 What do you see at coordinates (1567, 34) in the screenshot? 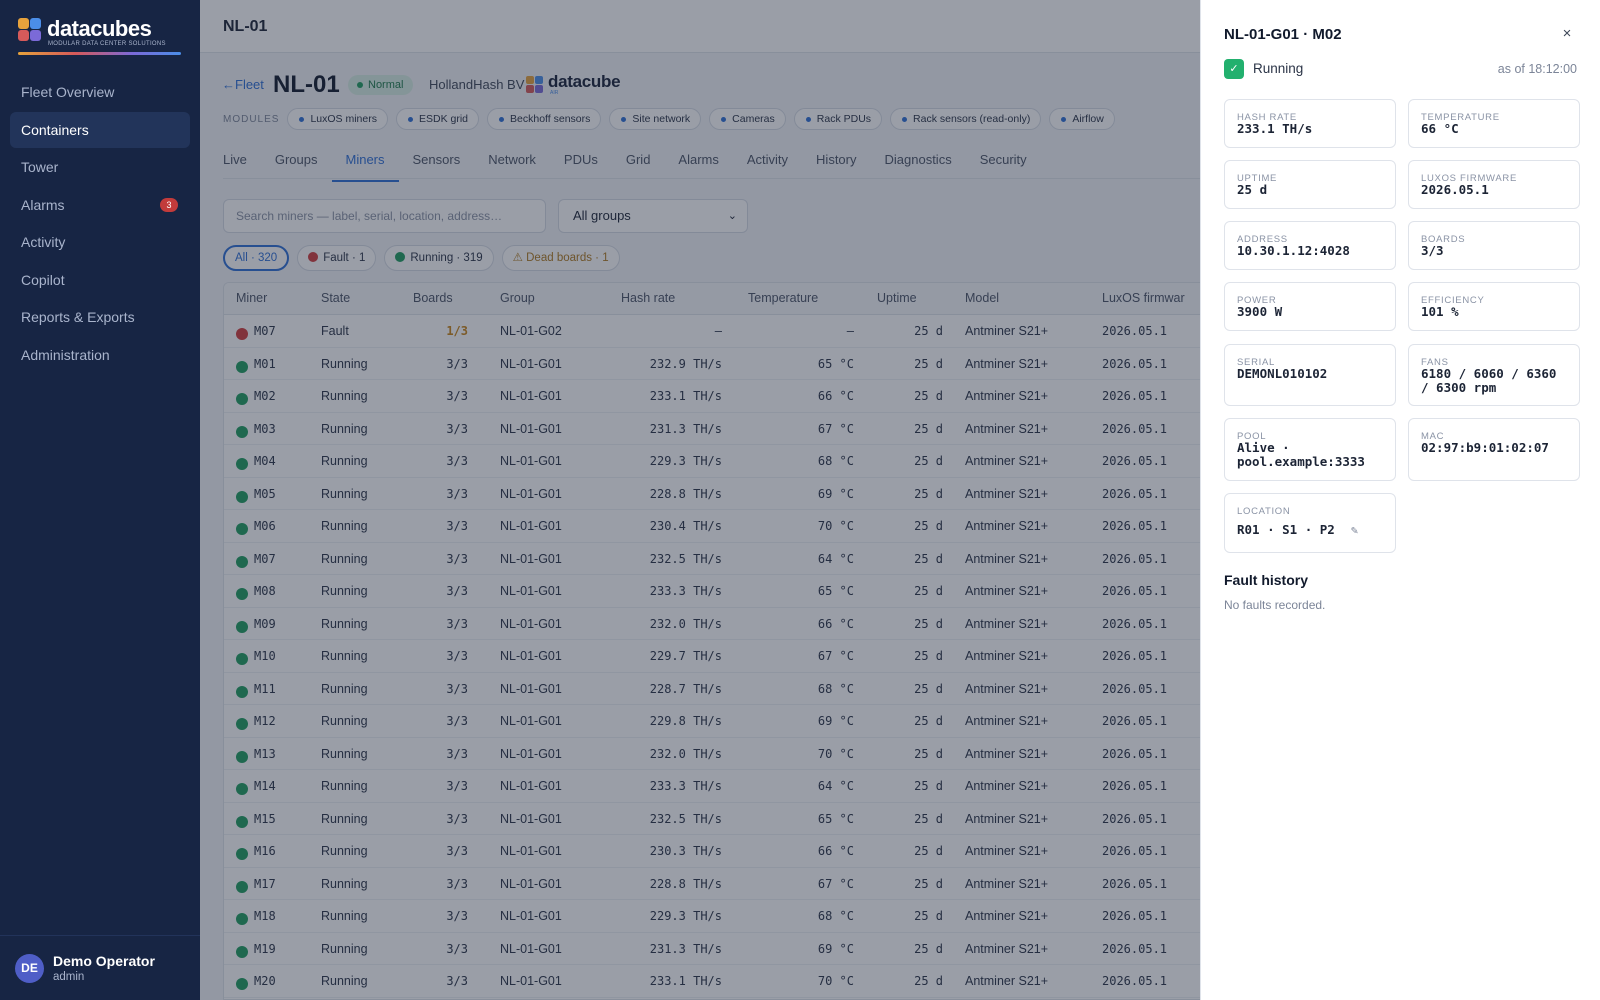
I see `close-icon: ×` at bounding box center [1567, 34].